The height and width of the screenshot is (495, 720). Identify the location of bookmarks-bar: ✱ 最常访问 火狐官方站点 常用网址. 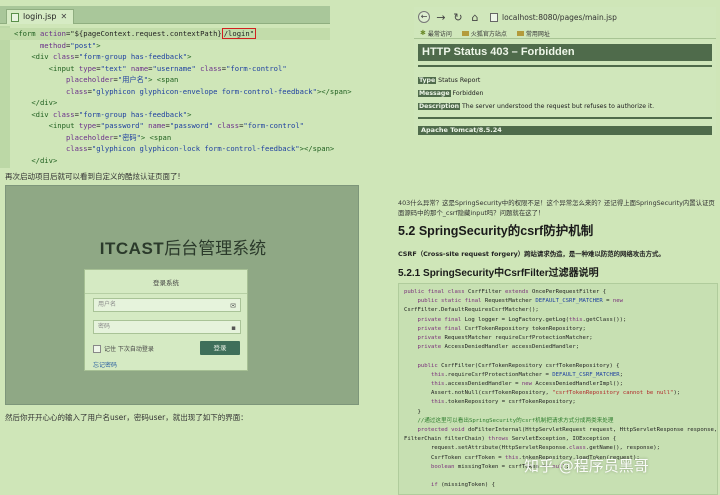
(565, 33).